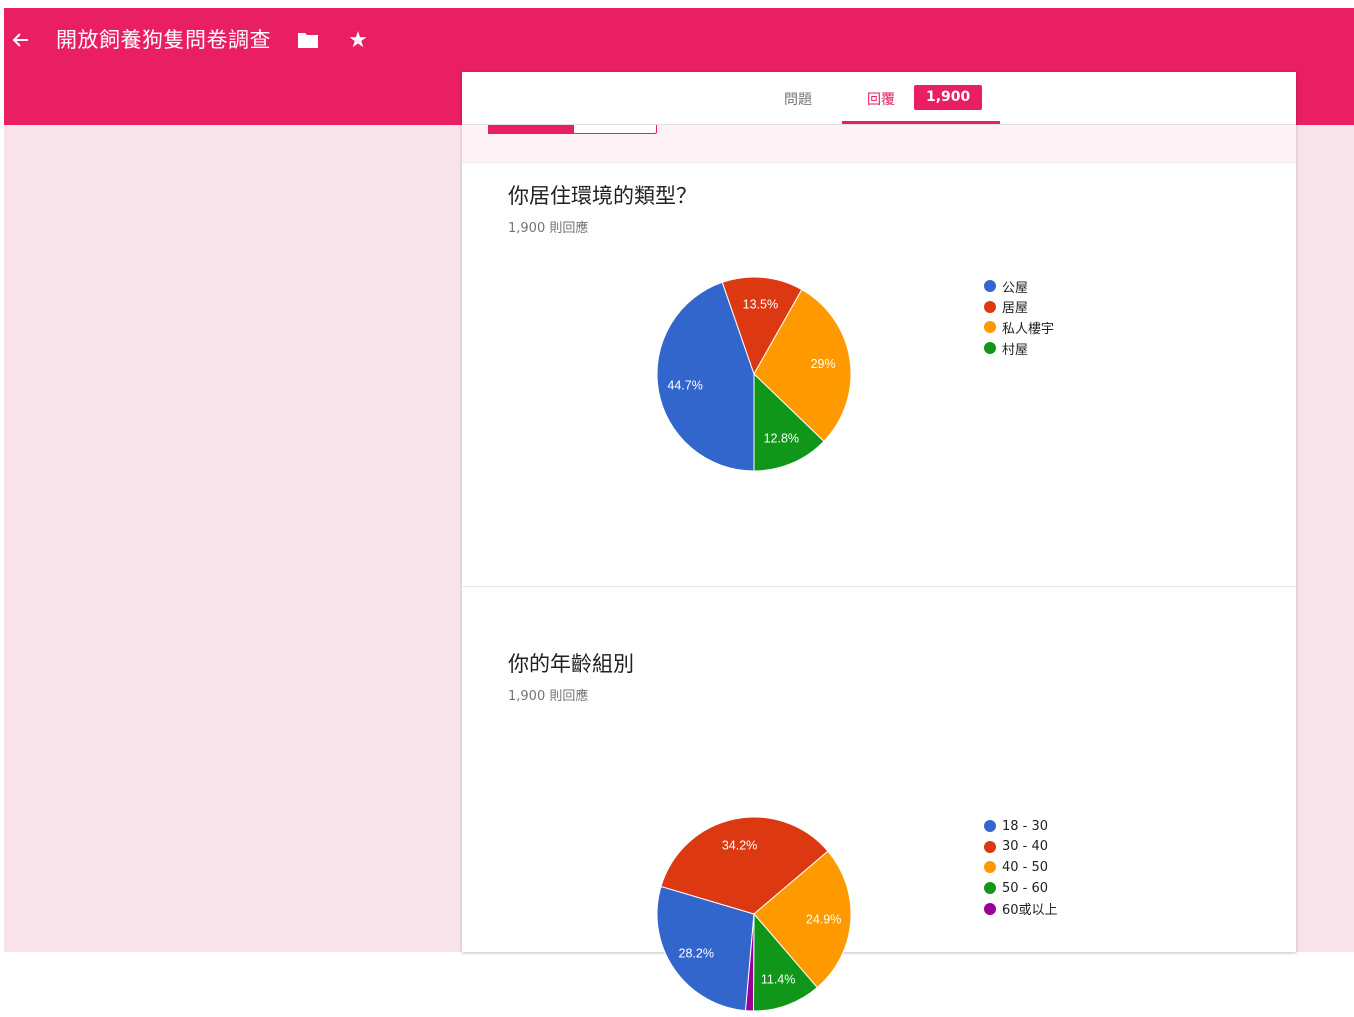 The height and width of the screenshot is (1017, 1354). What do you see at coordinates (163, 40) in the screenshot?
I see `form-title: 開放飼養狗隻問卷調查` at bounding box center [163, 40].